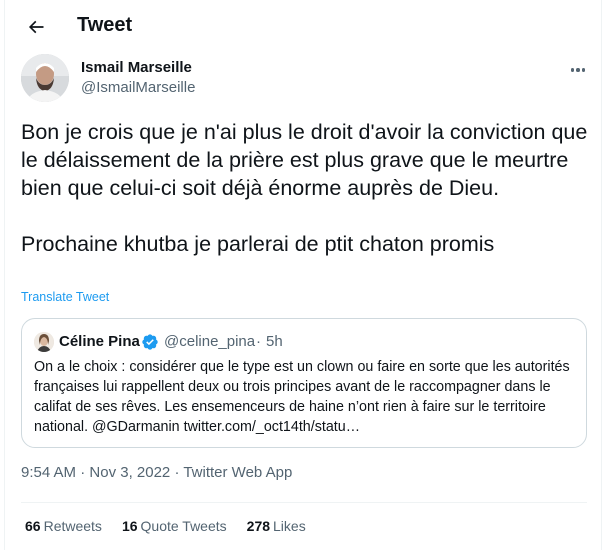 This screenshot has height=550, width=610. What do you see at coordinates (105, 25) in the screenshot?
I see `page-title: Tweet` at bounding box center [105, 25].